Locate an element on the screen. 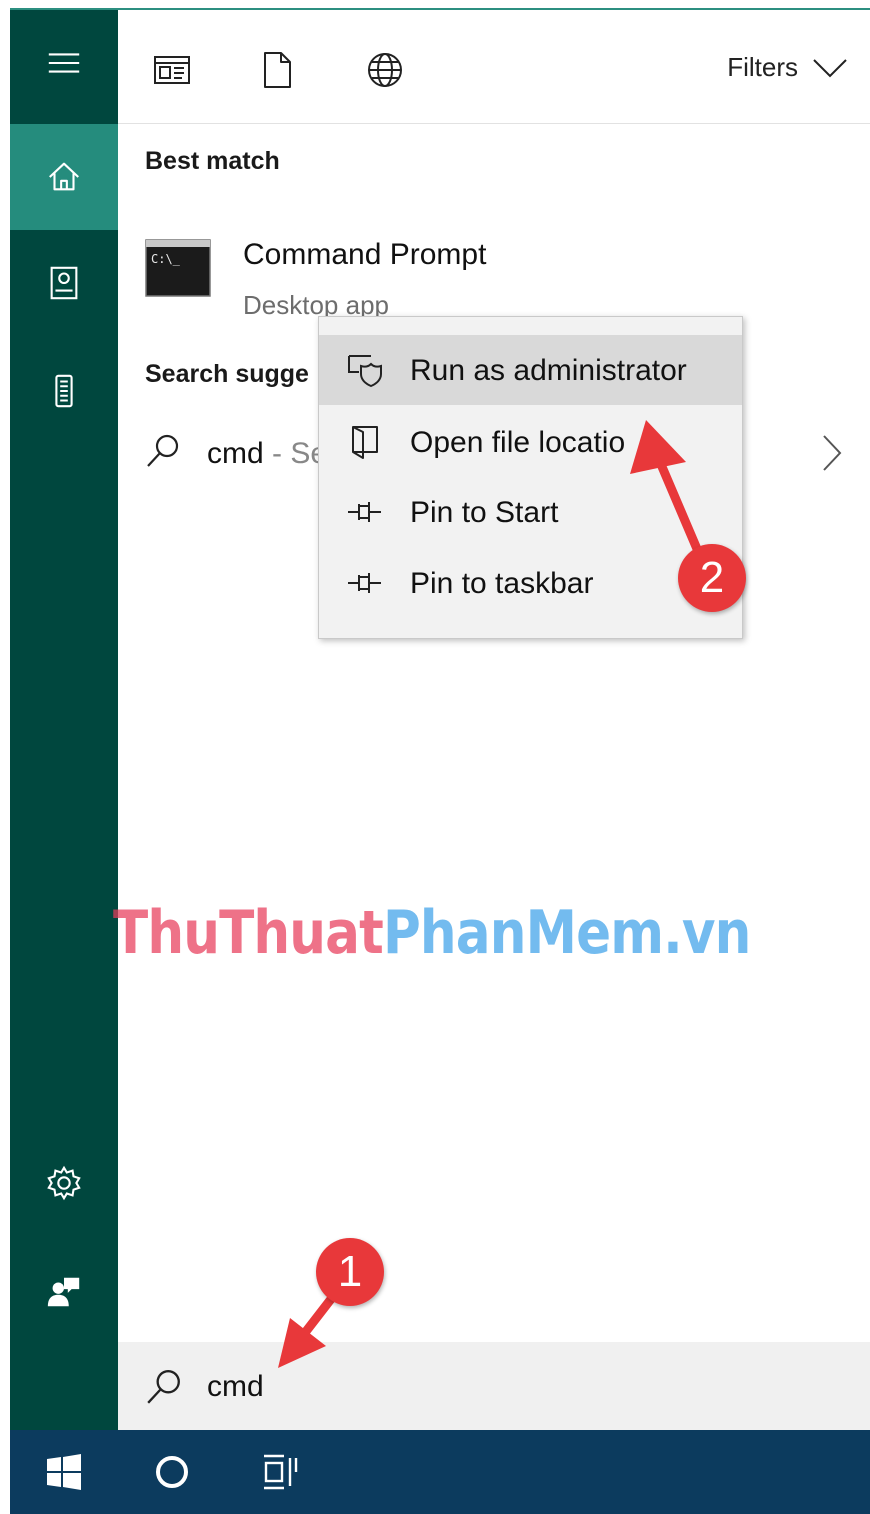 Image resolution: width=870 pixels, height=1514 pixels. best-match-result: C:\_ Command Prompt Desktop app is located at coordinates (494, 275).